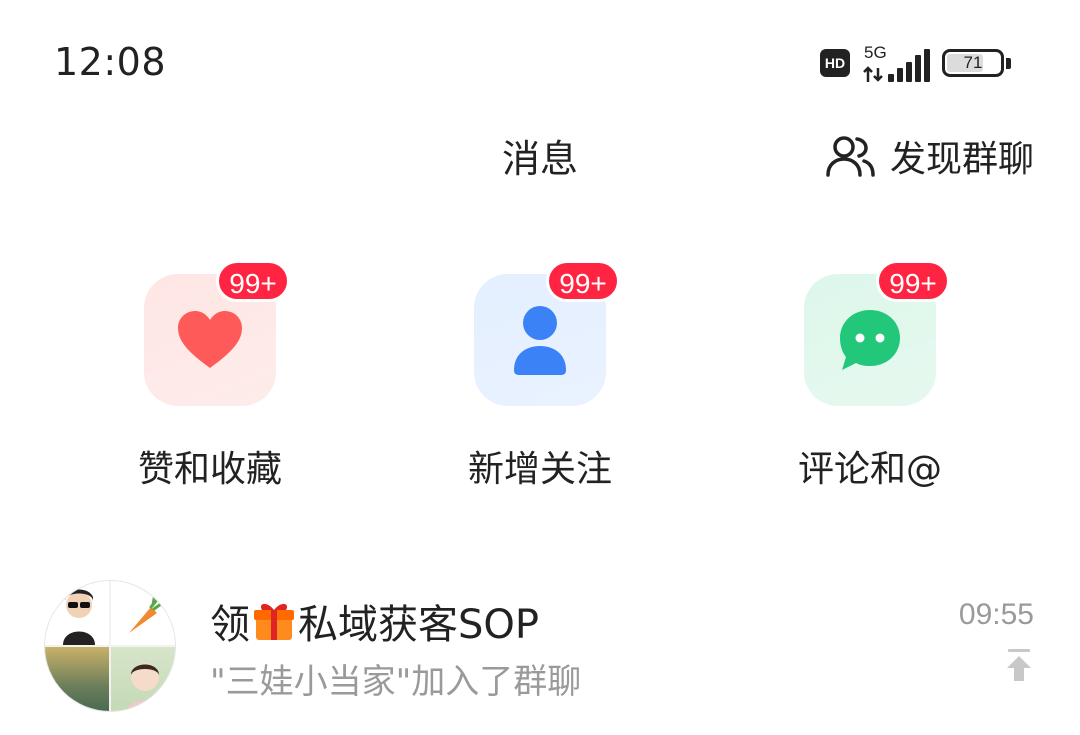  I want to click on discover-group-chat-button: 发现群聊, so click(930, 156).